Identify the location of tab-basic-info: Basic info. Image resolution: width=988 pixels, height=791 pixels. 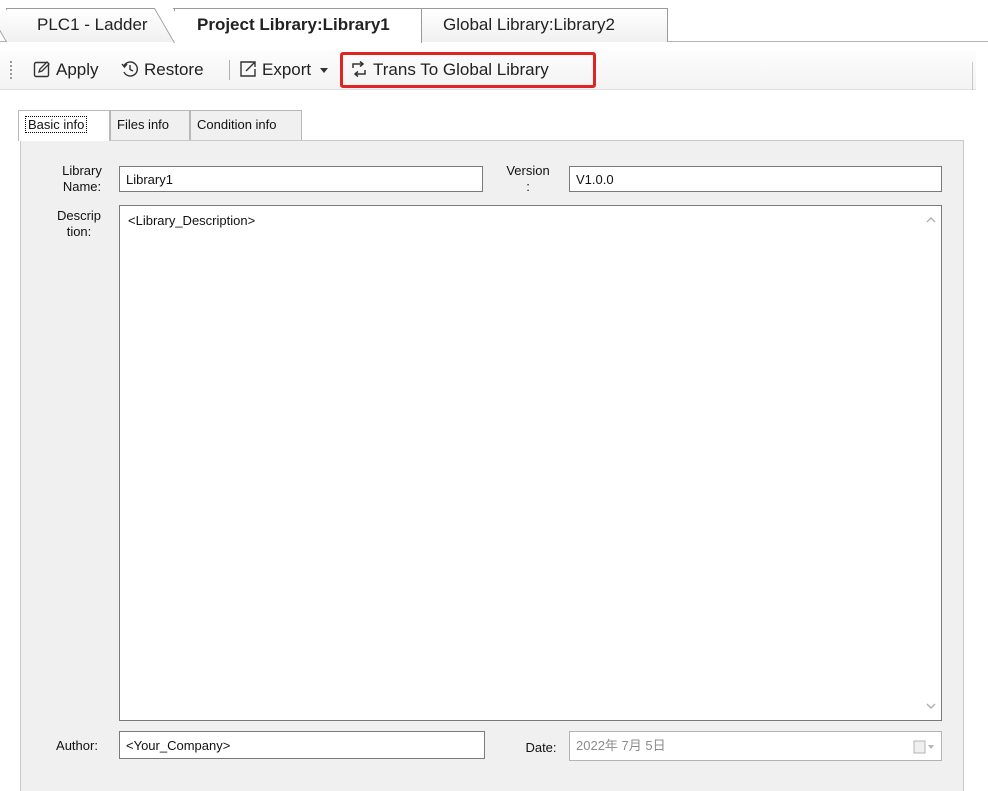
(64, 125).